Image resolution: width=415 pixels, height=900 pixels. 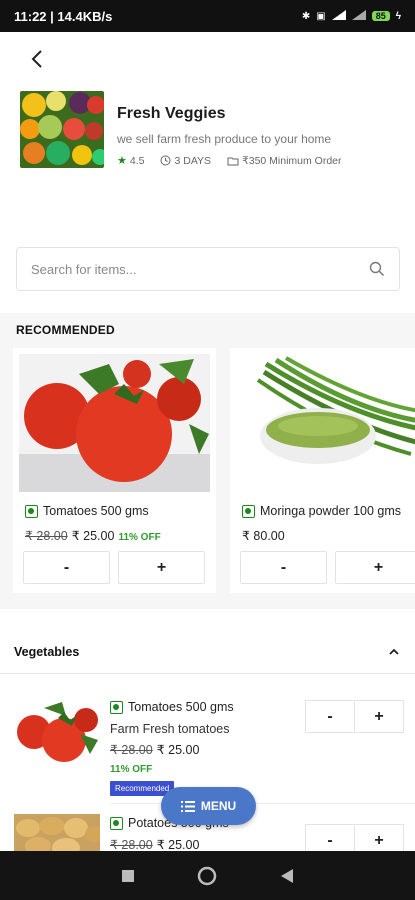 I want to click on star-icon: ★, so click(x=122, y=161).